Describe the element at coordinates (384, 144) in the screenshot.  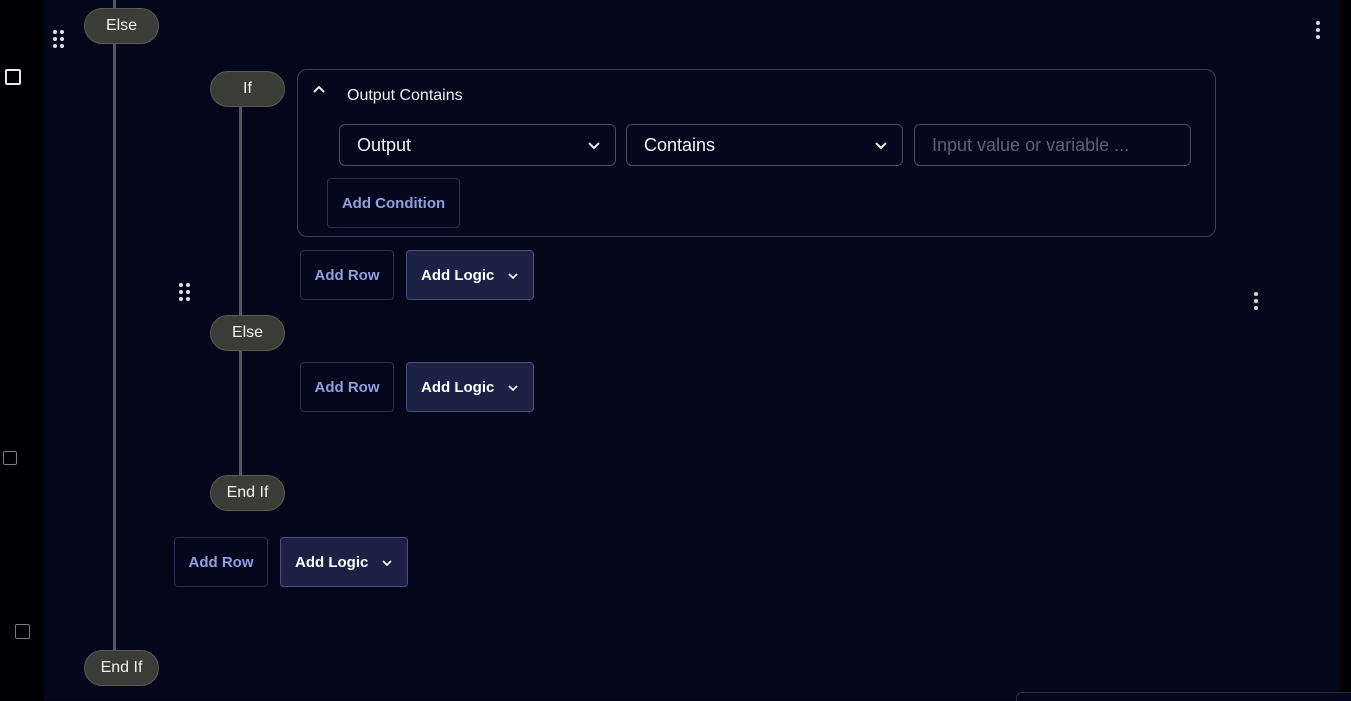
I see `condition-field-value: Output` at that location.